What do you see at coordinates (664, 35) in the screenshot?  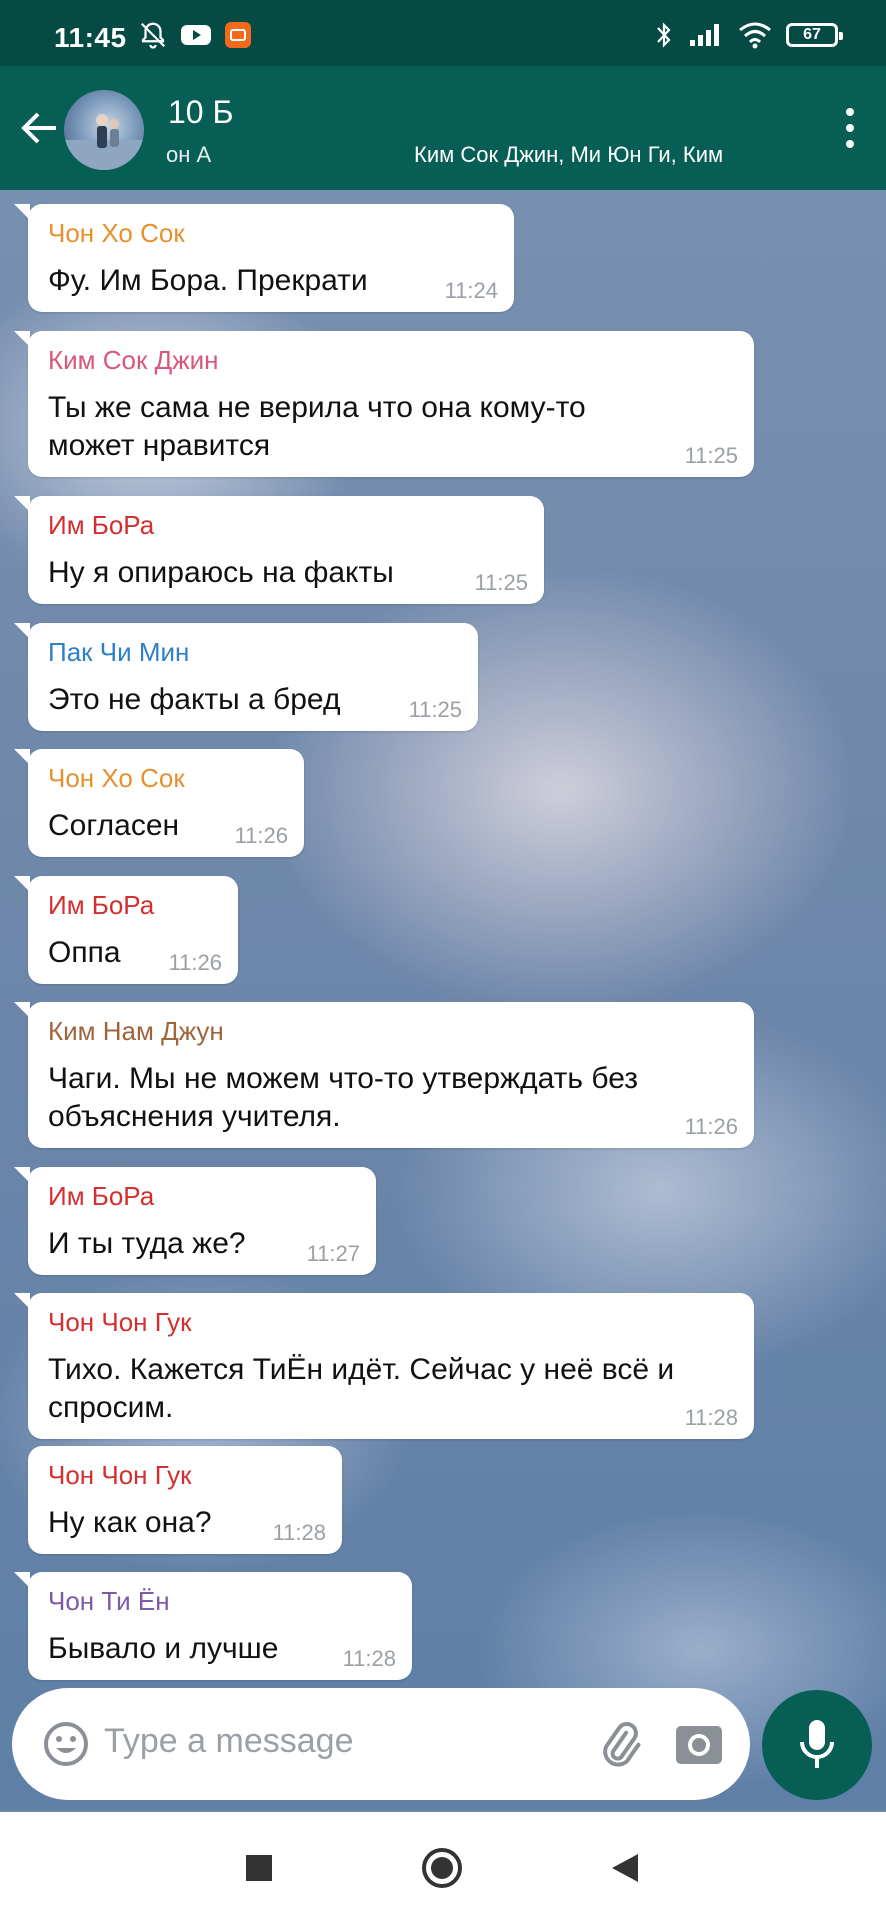 I see `bluetooth-icon` at bounding box center [664, 35].